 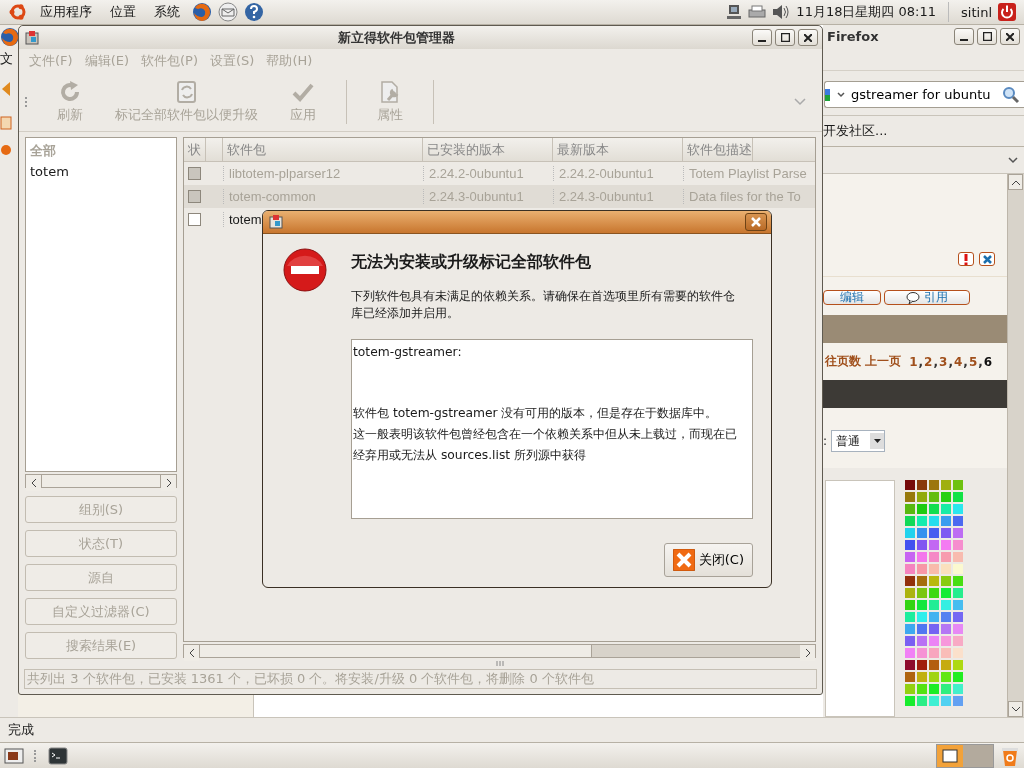 What do you see at coordinates (323, 149) in the screenshot?
I see `column-header: 软件包` at bounding box center [323, 149].